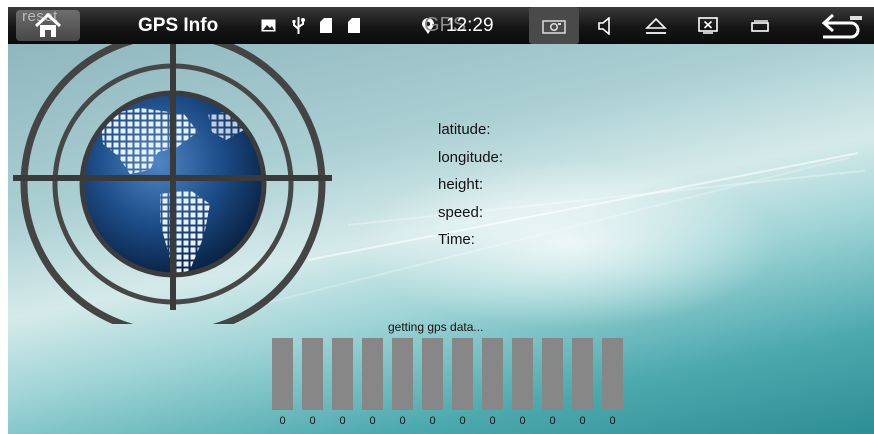  I want to click on volume-button, so click(605, 25).